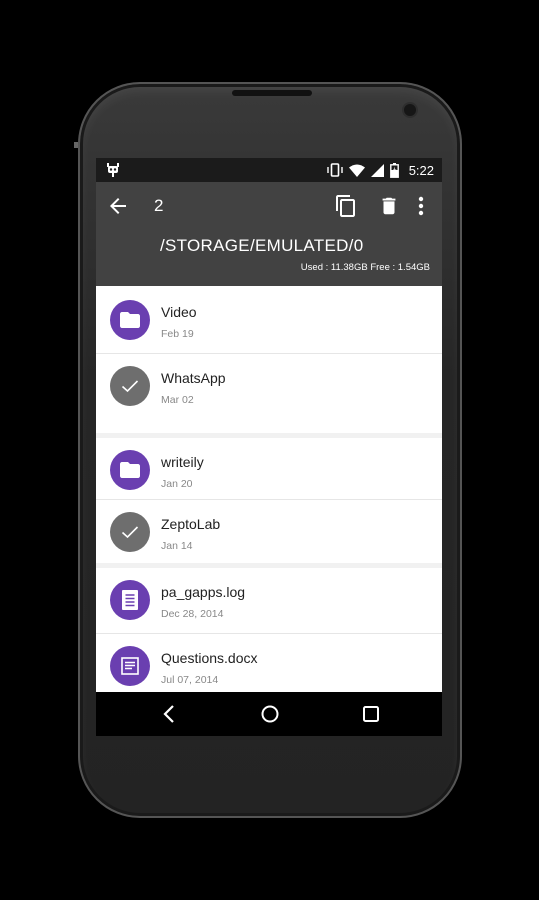 The image size is (539, 900). I want to click on clock: 5:22, so click(421, 170).